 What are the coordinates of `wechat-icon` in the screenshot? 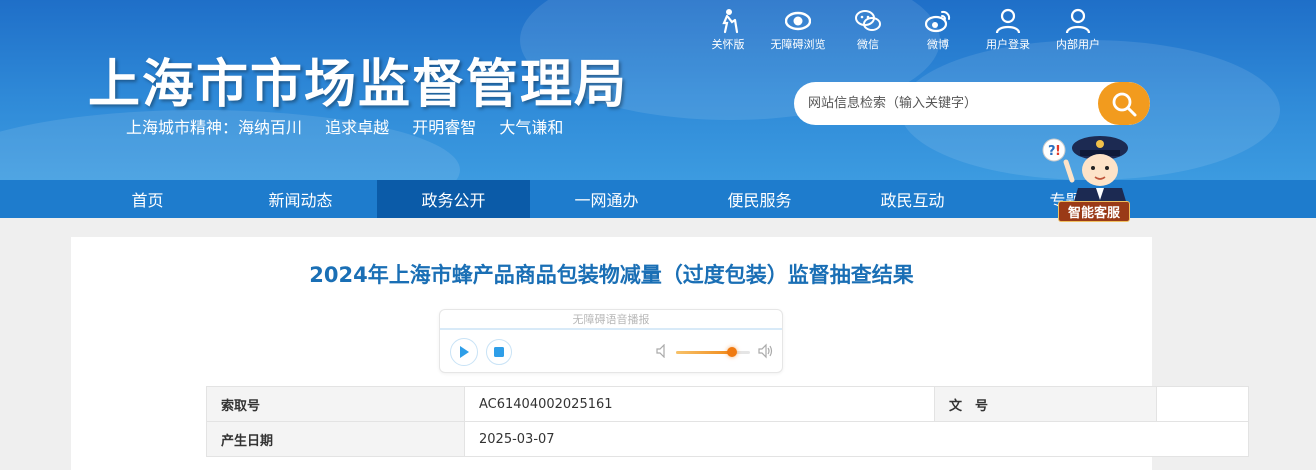 It's located at (868, 20).